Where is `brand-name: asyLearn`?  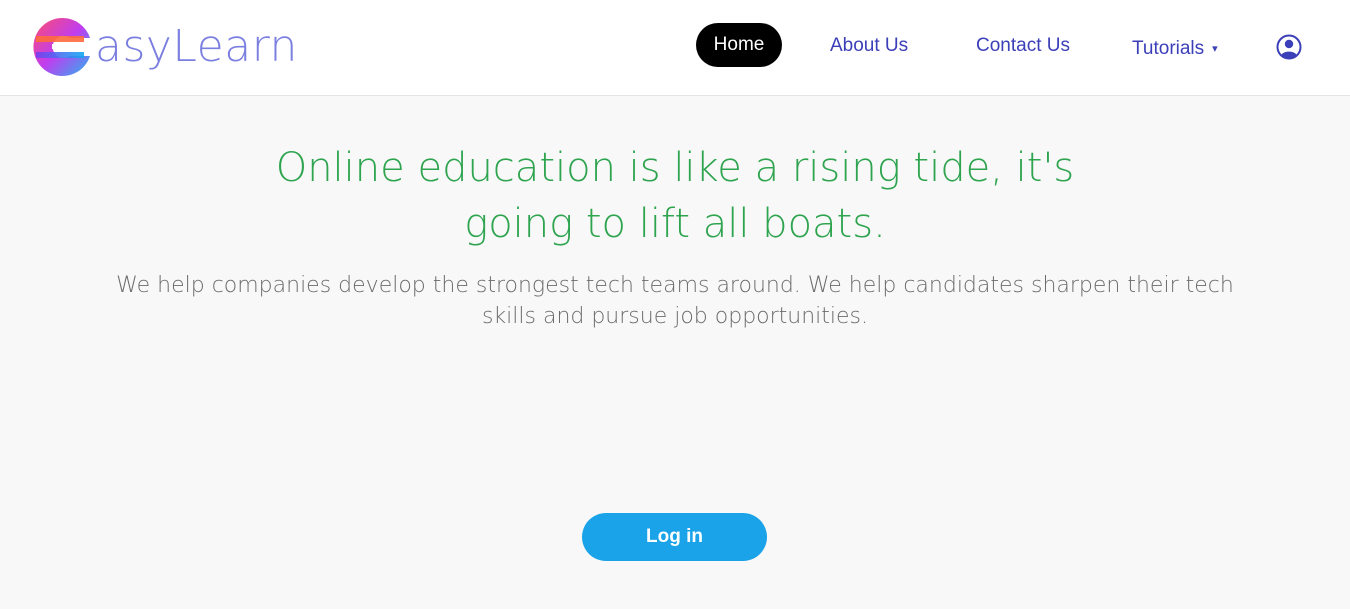 brand-name: asyLearn is located at coordinates (196, 46).